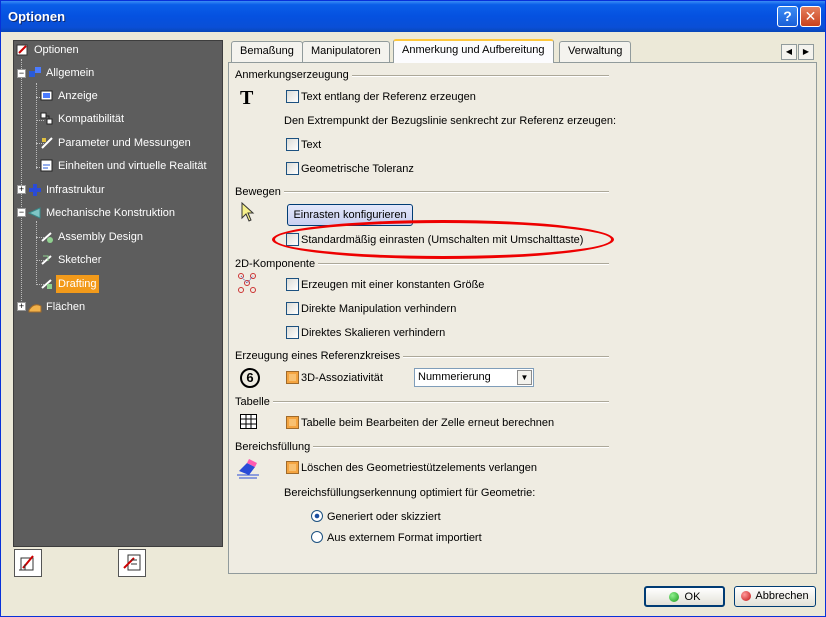  I want to click on ok-button: OK, so click(684, 596).